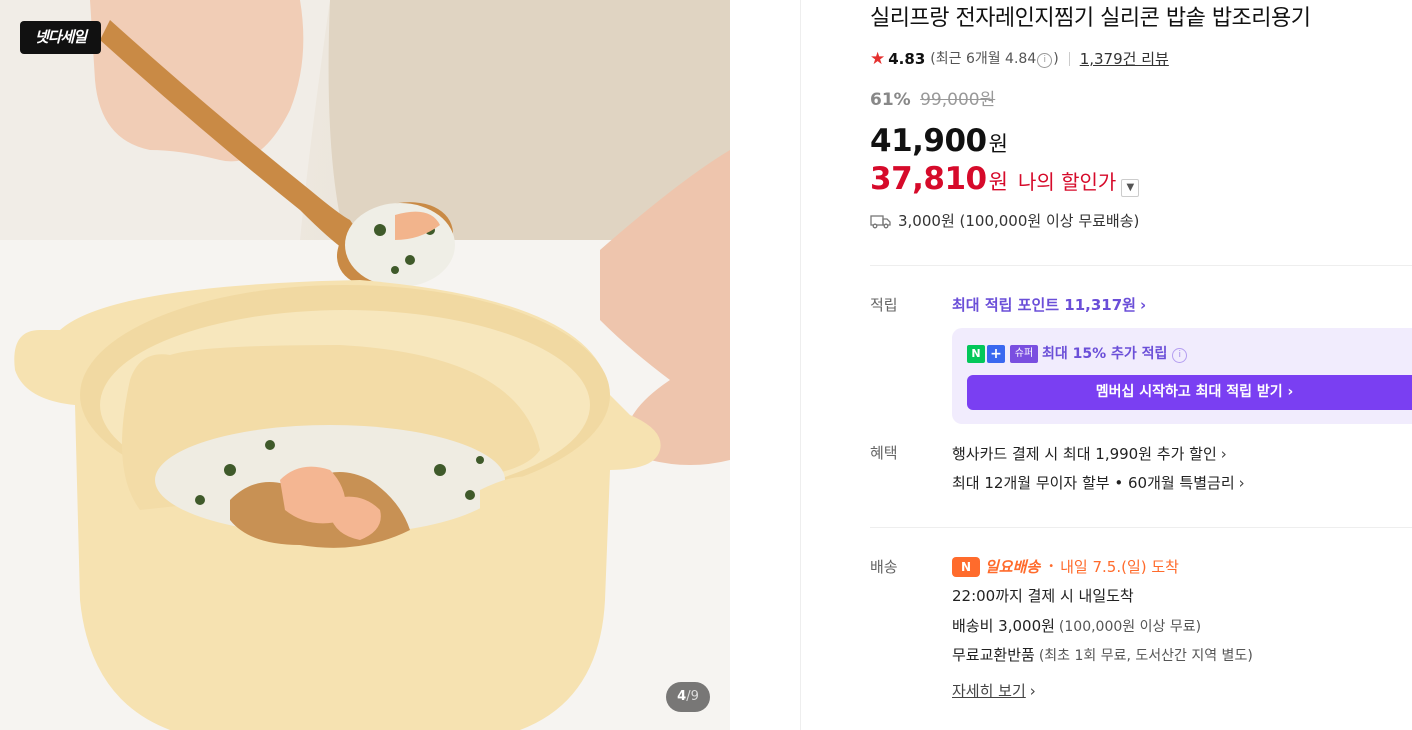 This screenshot has height=730, width=1412. I want to click on discount-row: 61% 99,000원, so click(932, 100).